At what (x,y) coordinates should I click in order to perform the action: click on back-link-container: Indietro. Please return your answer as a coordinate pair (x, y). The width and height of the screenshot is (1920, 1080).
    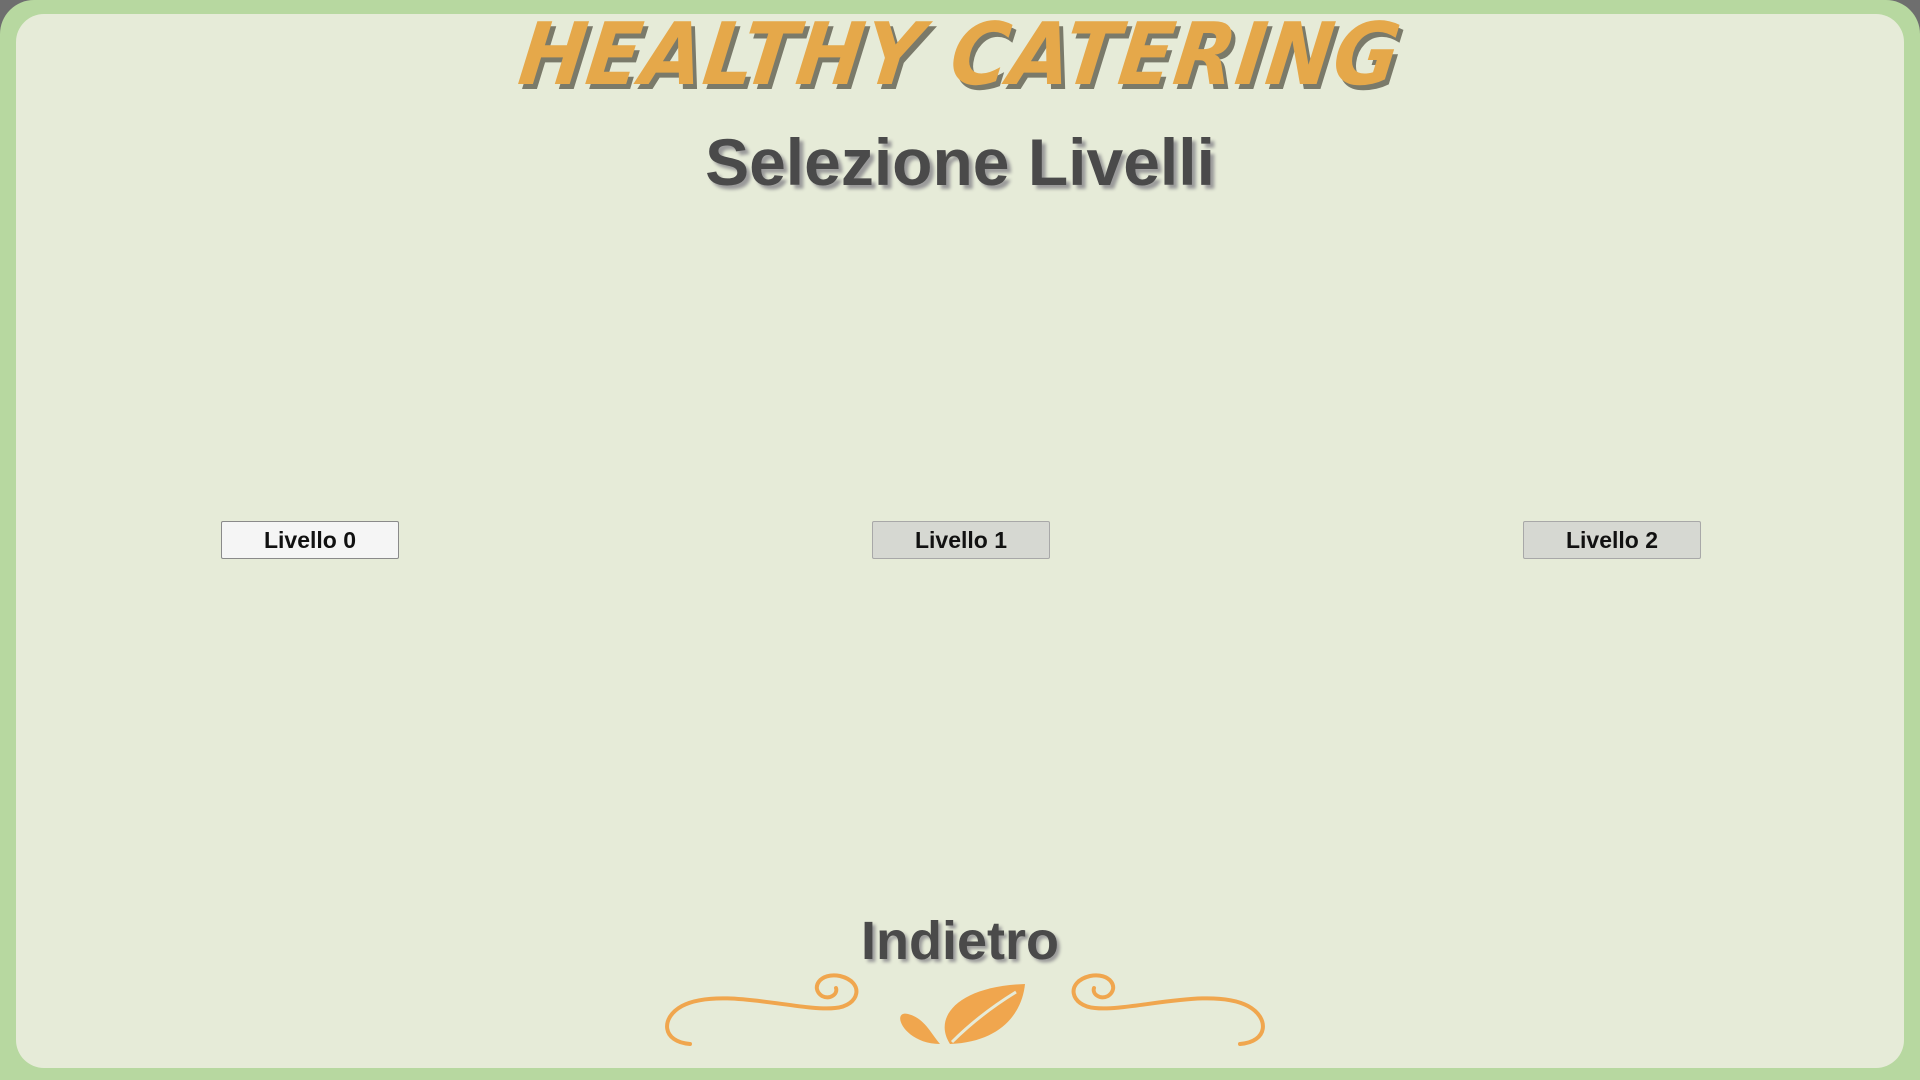
    Looking at the image, I should click on (960, 941).